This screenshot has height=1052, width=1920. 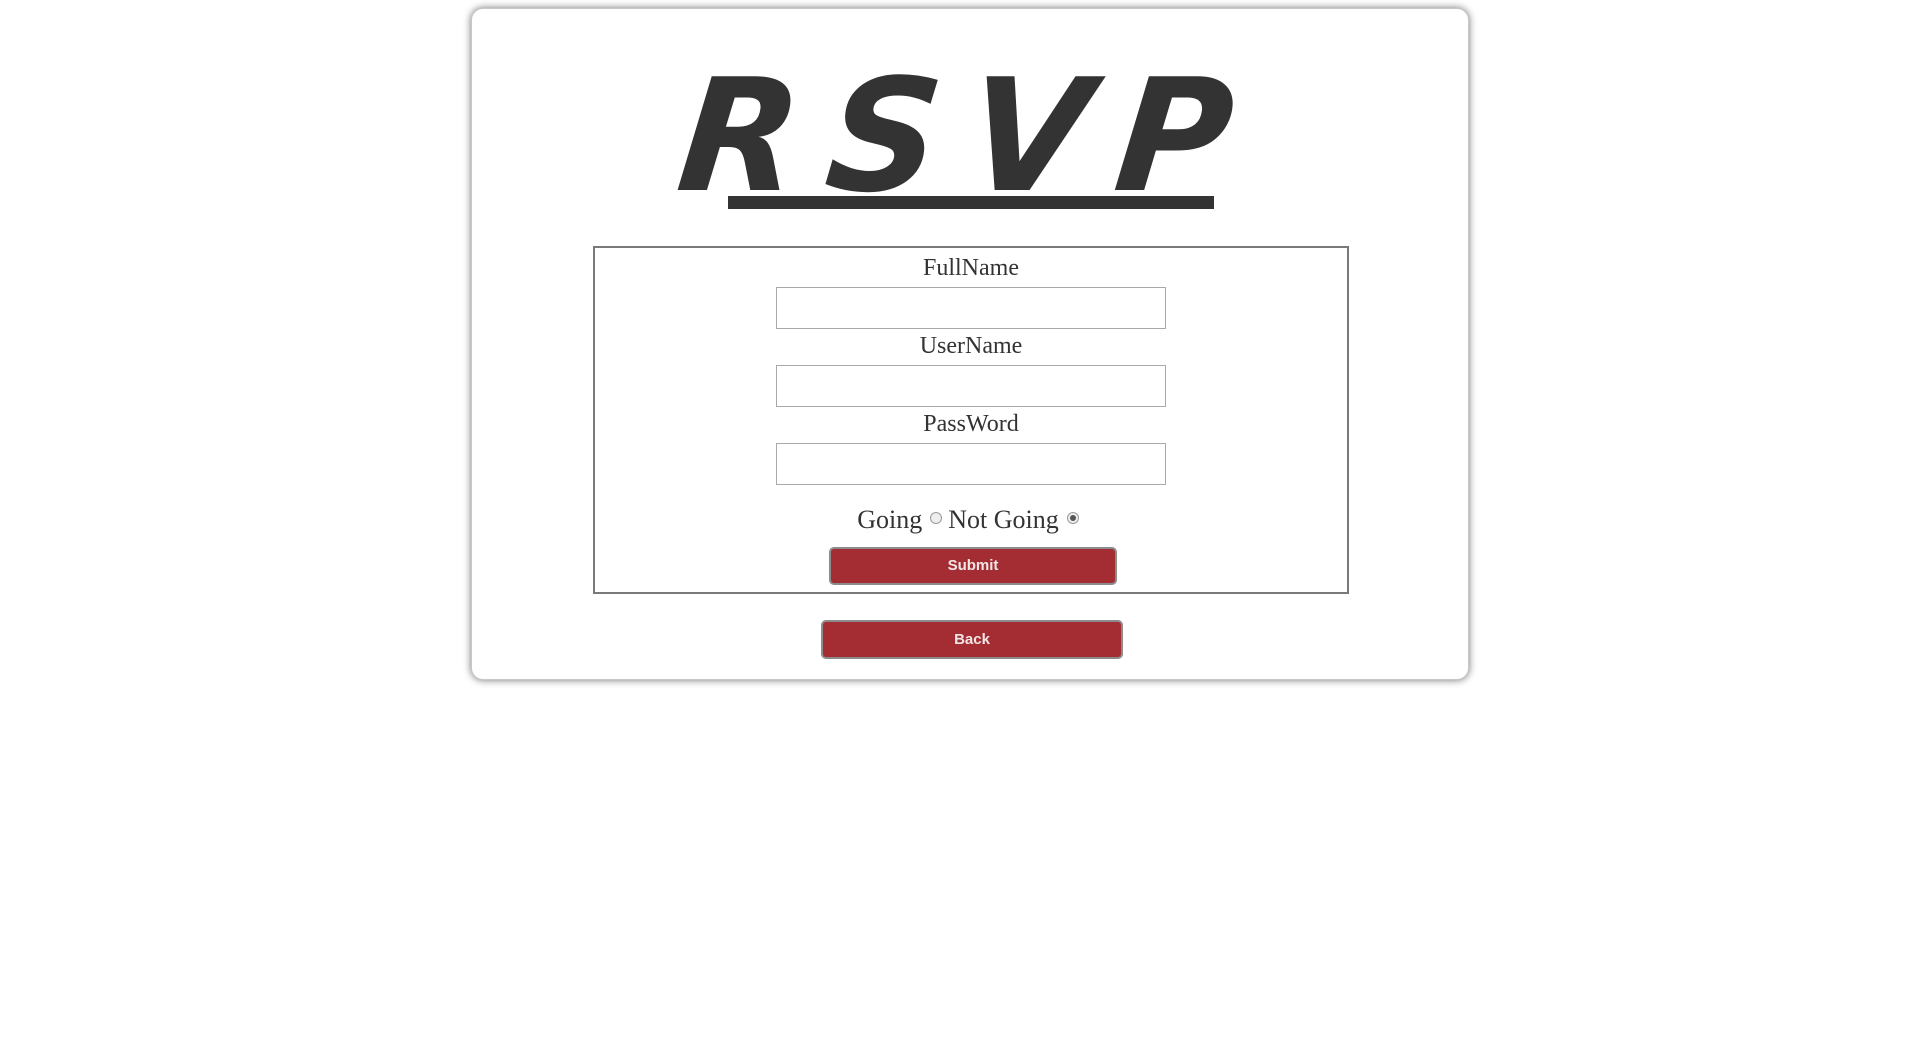 I want to click on title-underline, so click(x=971, y=202).